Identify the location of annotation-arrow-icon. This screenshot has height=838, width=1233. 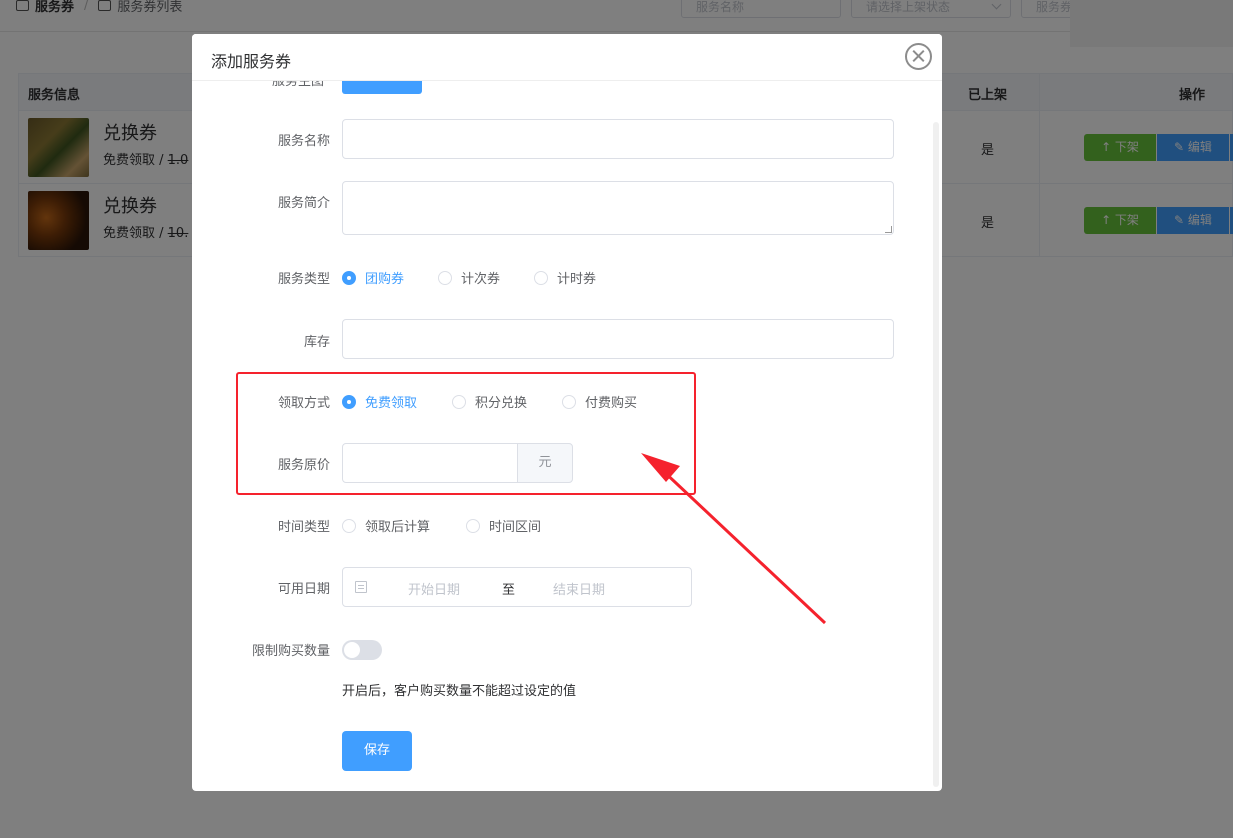
(734, 539).